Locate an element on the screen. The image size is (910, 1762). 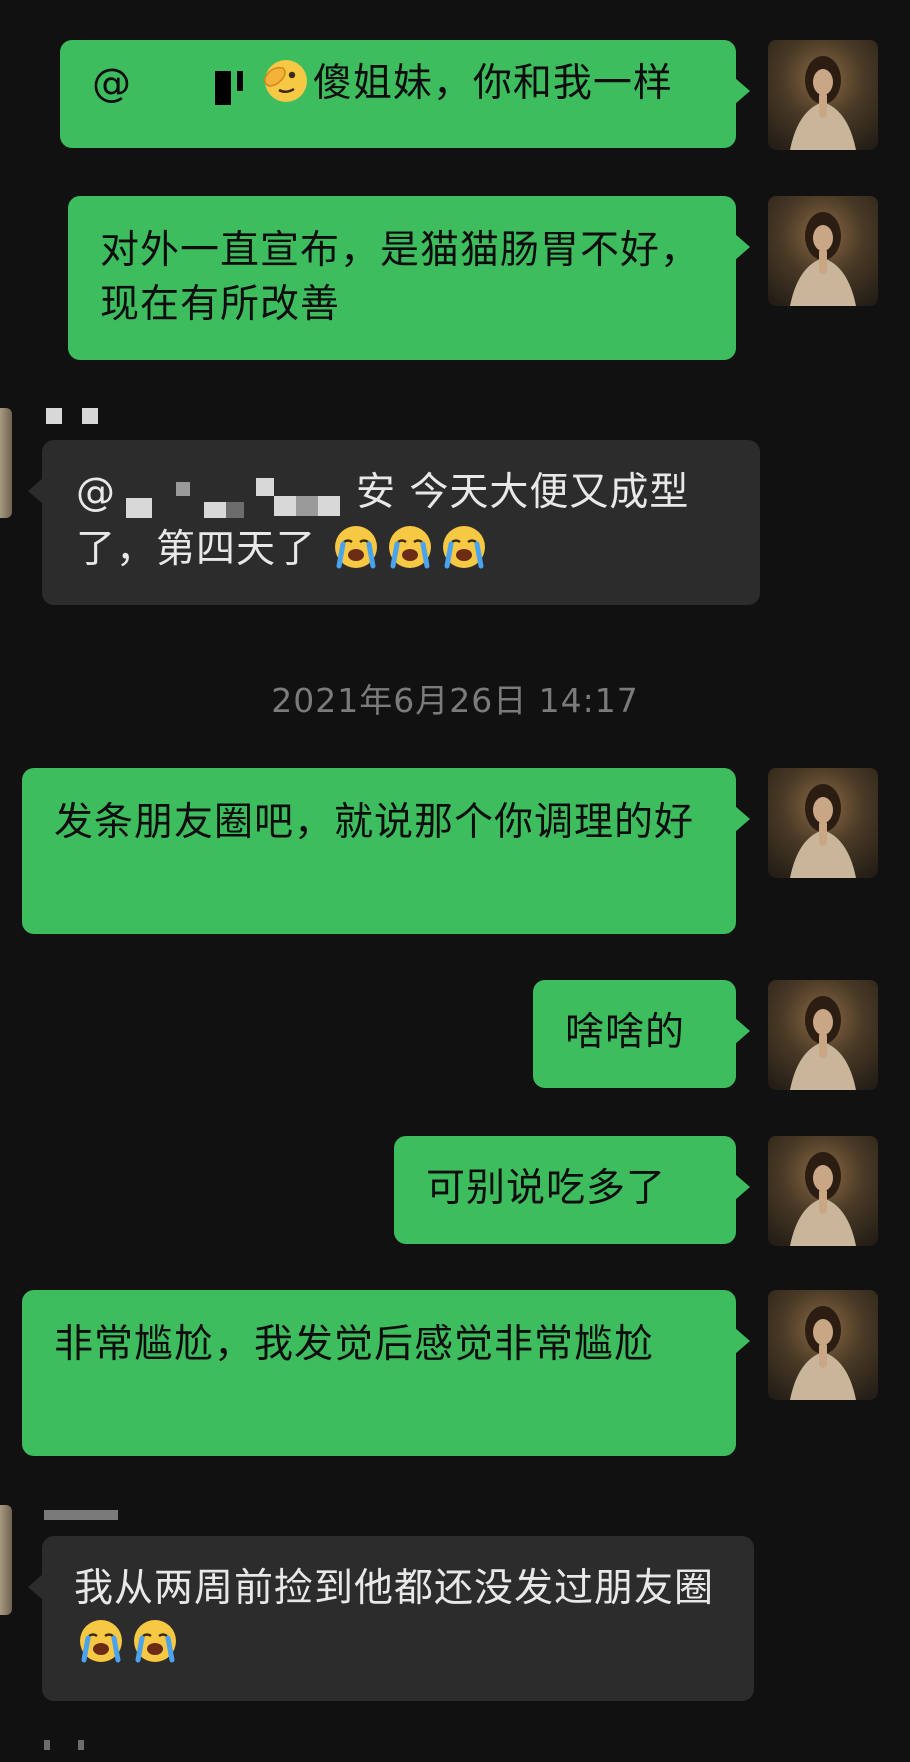
message-row: @ 傻姐妹，你和我一样 is located at coordinates (455, 80).